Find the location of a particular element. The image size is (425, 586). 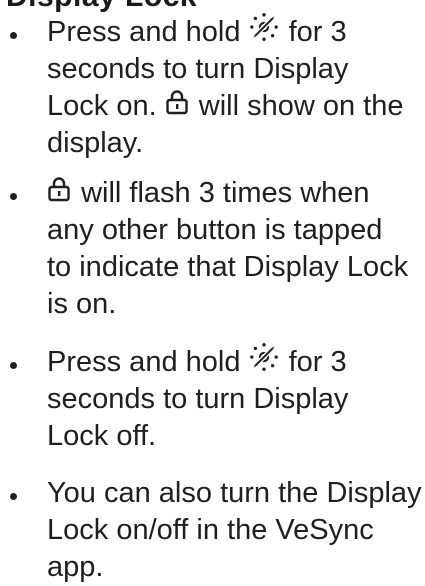

bullet-line: Lock off. is located at coordinates (102, 436).